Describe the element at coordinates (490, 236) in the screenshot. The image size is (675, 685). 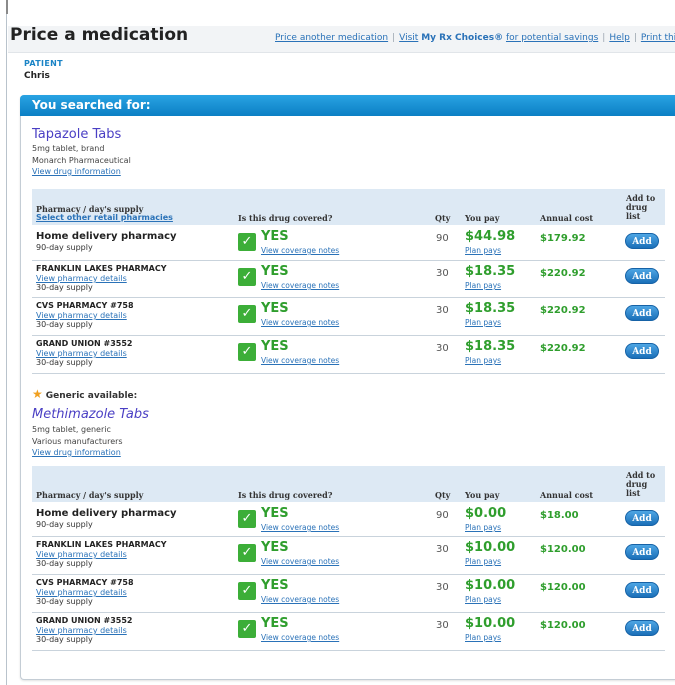
I see `you-pay-amount: $44.98` at that location.